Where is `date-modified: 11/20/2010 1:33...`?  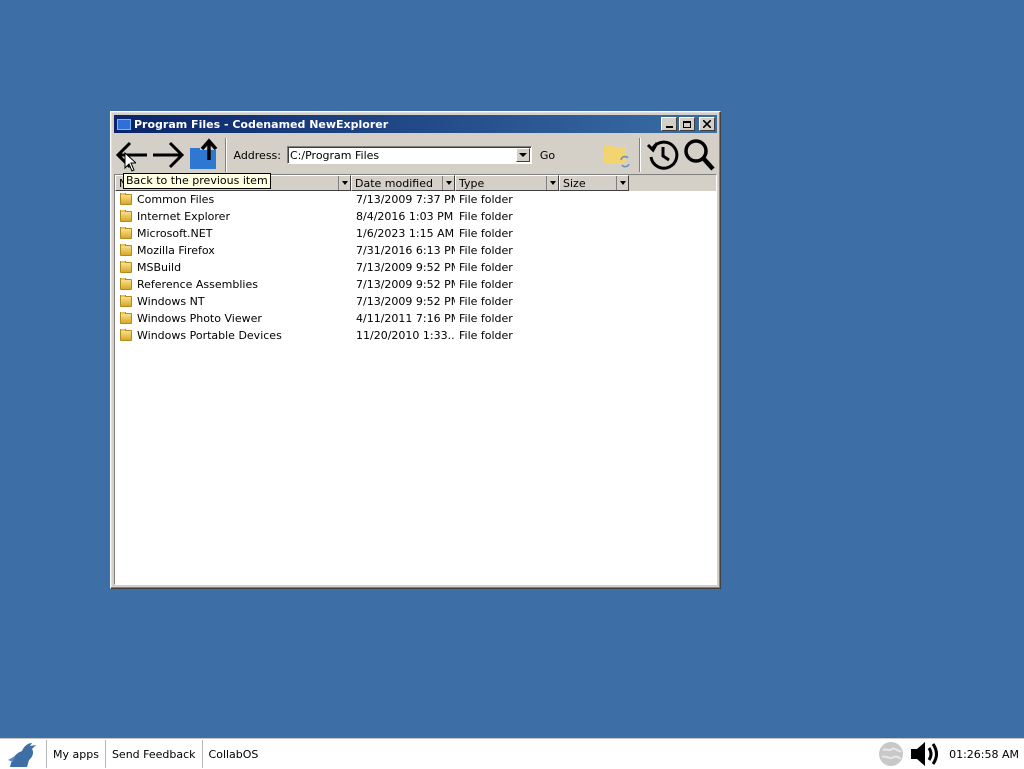
date-modified: 11/20/2010 1:33... is located at coordinates (405, 335).